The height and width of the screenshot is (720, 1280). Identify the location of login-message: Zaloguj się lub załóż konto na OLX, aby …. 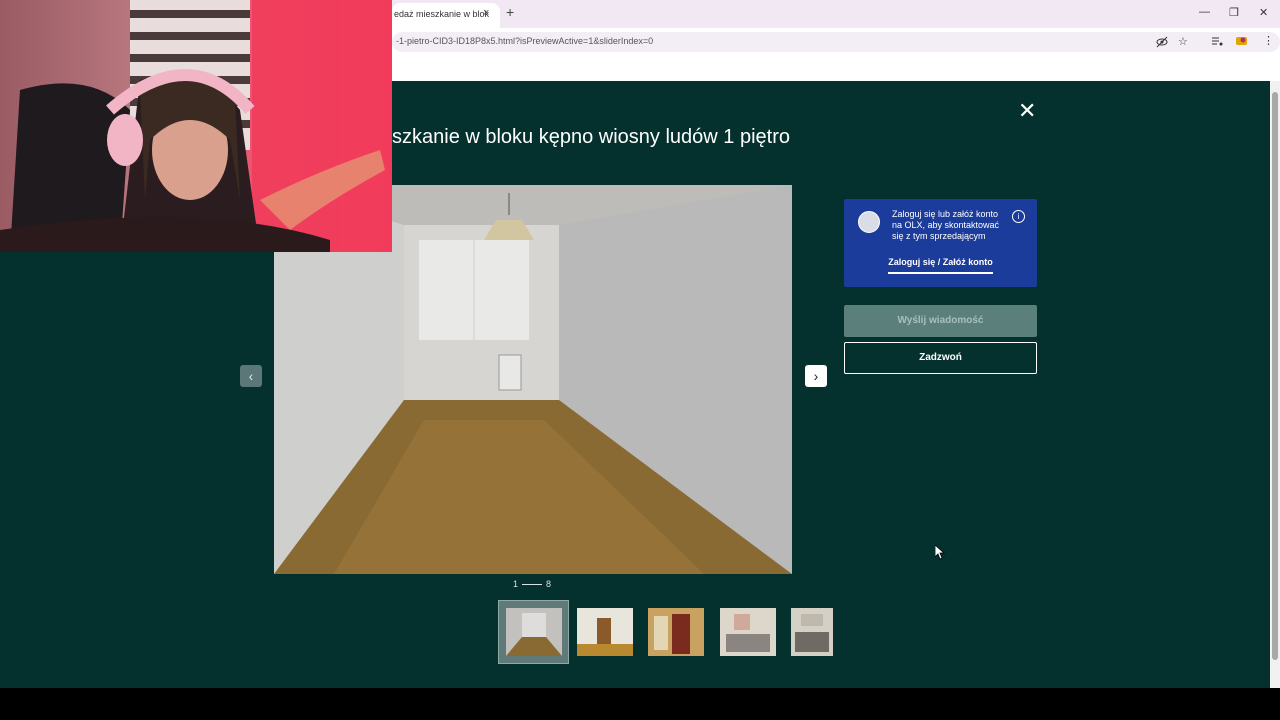
(946, 225).